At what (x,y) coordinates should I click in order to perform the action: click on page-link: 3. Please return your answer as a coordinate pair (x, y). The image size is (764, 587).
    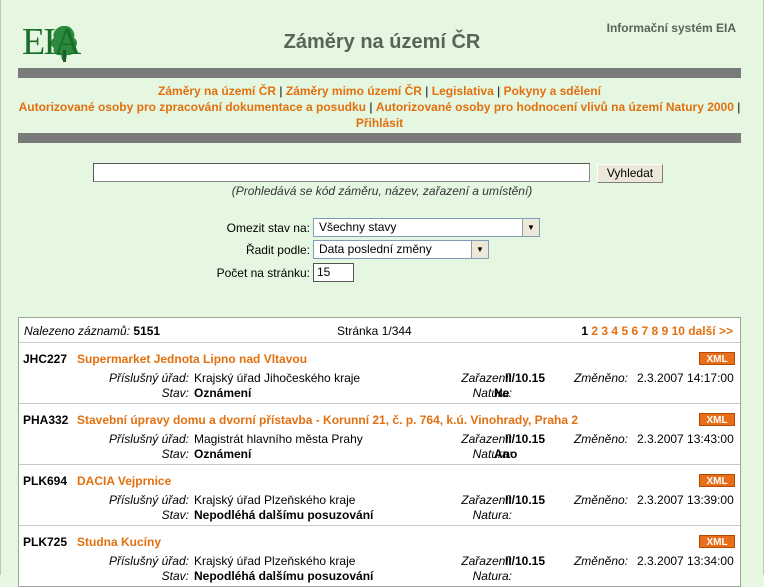
    Looking at the image, I should click on (604, 331).